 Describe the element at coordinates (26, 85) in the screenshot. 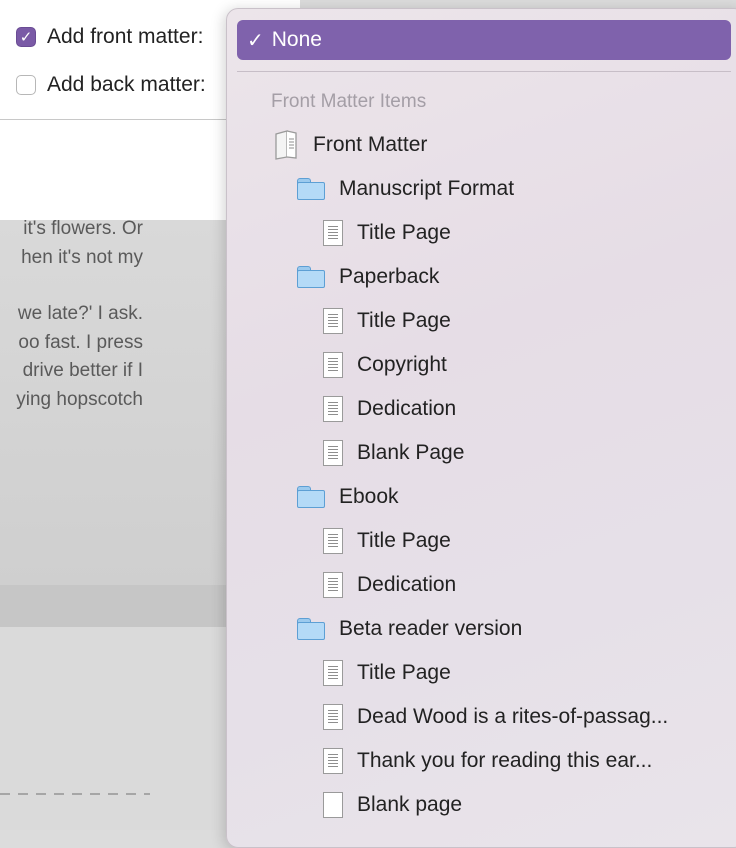

I see `add-back-matter-checkbox` at that location.